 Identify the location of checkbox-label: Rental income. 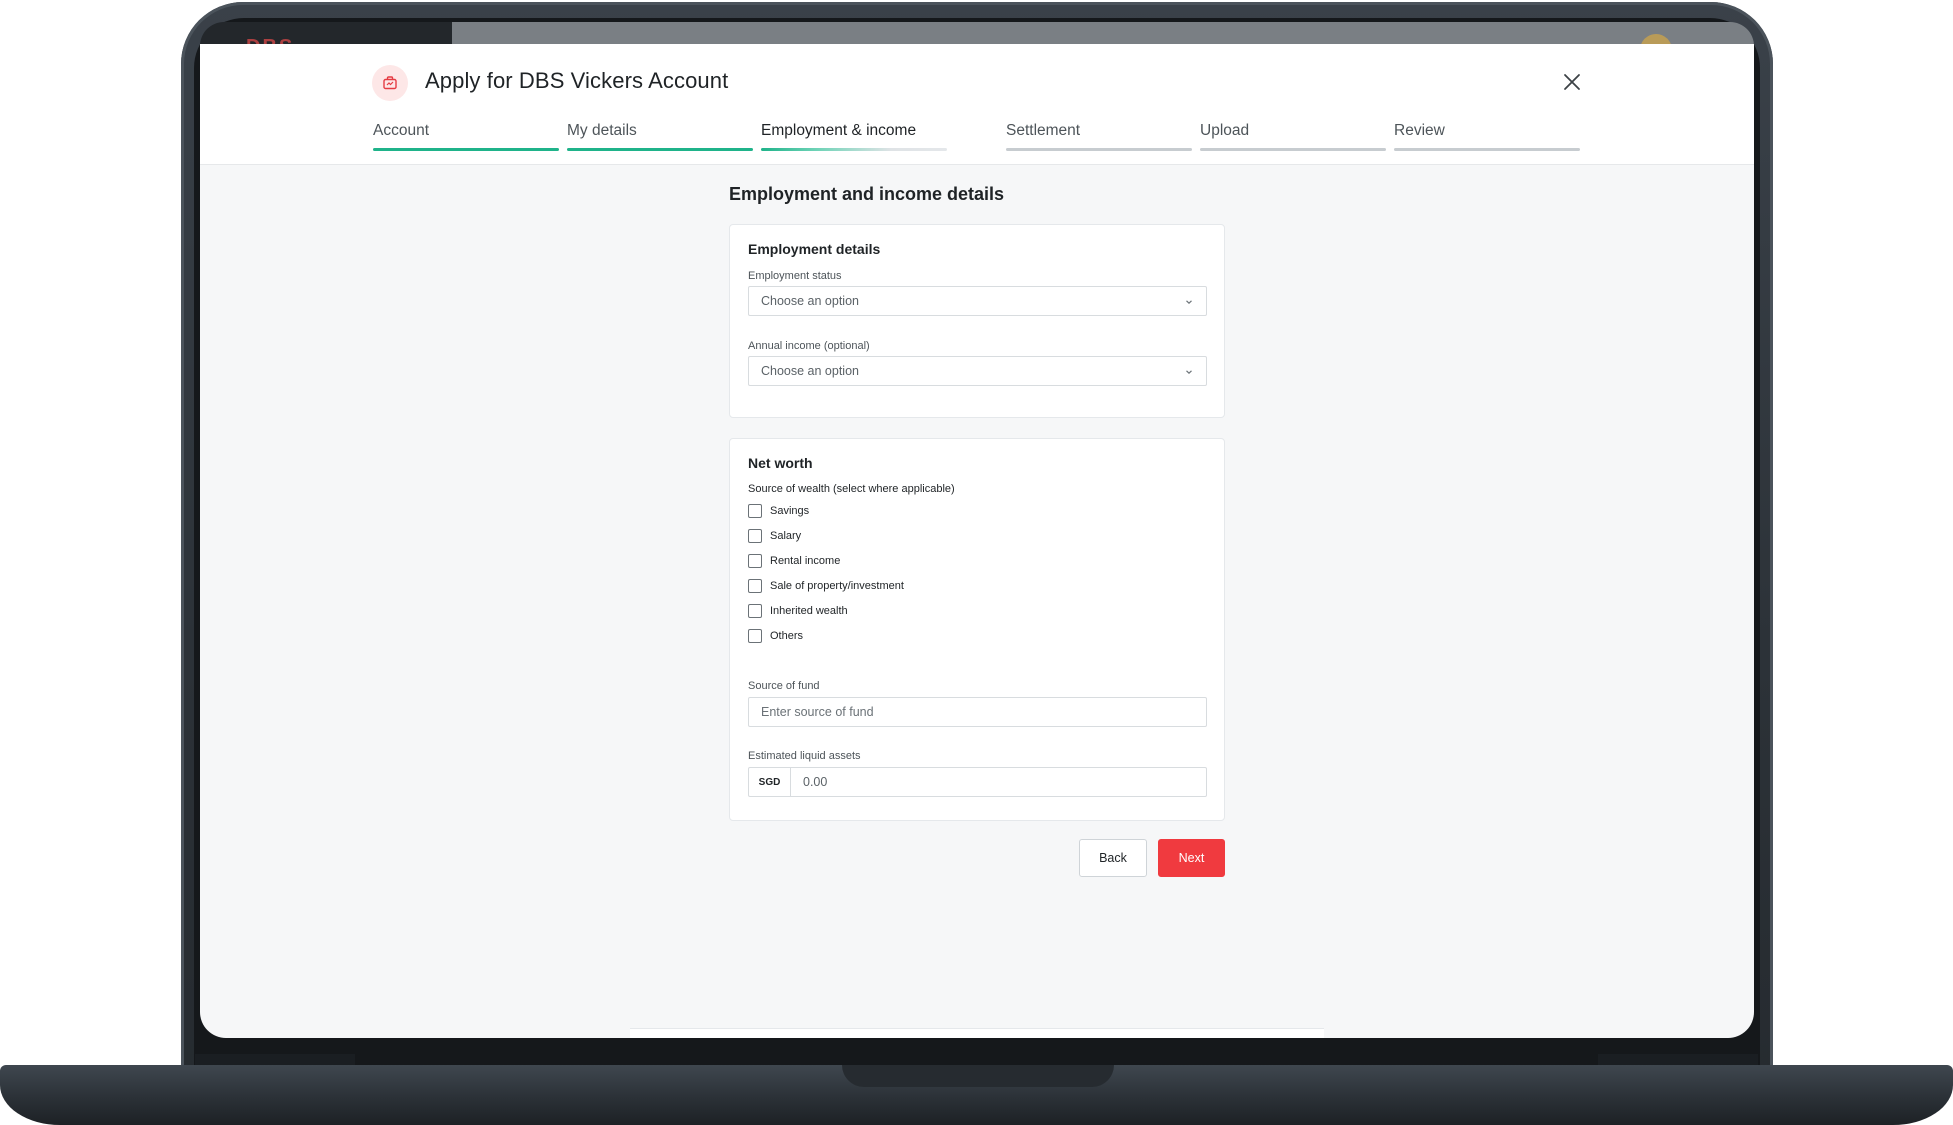
(805, 561).